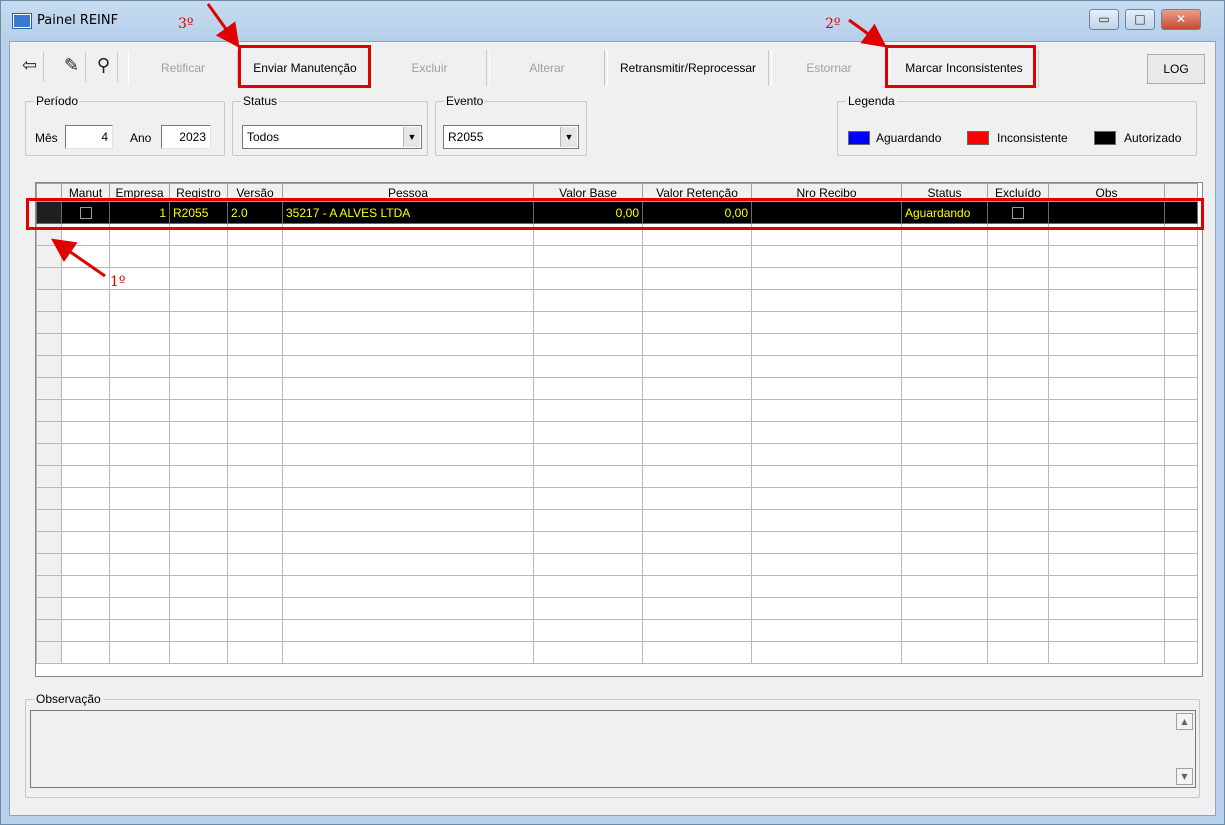  I want to click on exit-icon: ⇦, so click(30, 67).